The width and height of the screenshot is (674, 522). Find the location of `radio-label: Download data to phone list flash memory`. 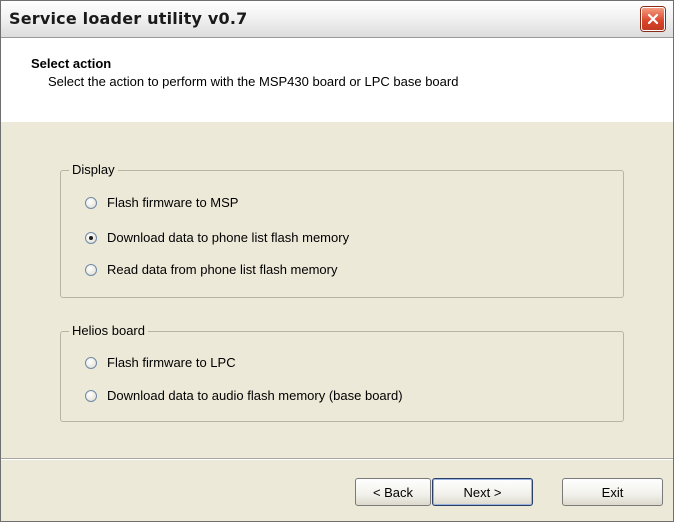

radio-label: Download data to phone list flash memory is located at coordinates (228, 237).